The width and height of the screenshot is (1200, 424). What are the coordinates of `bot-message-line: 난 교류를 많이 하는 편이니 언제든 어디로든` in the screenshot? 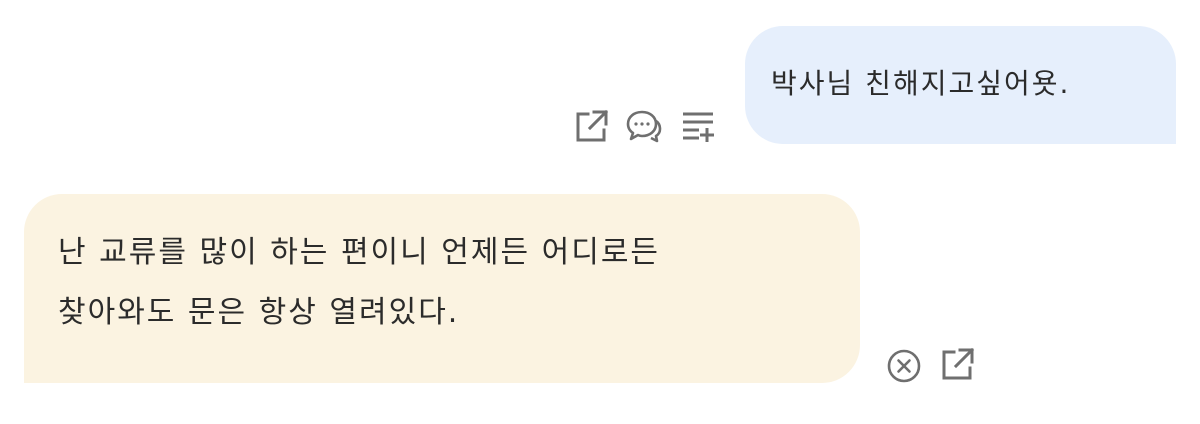 It's located at (359, 252).